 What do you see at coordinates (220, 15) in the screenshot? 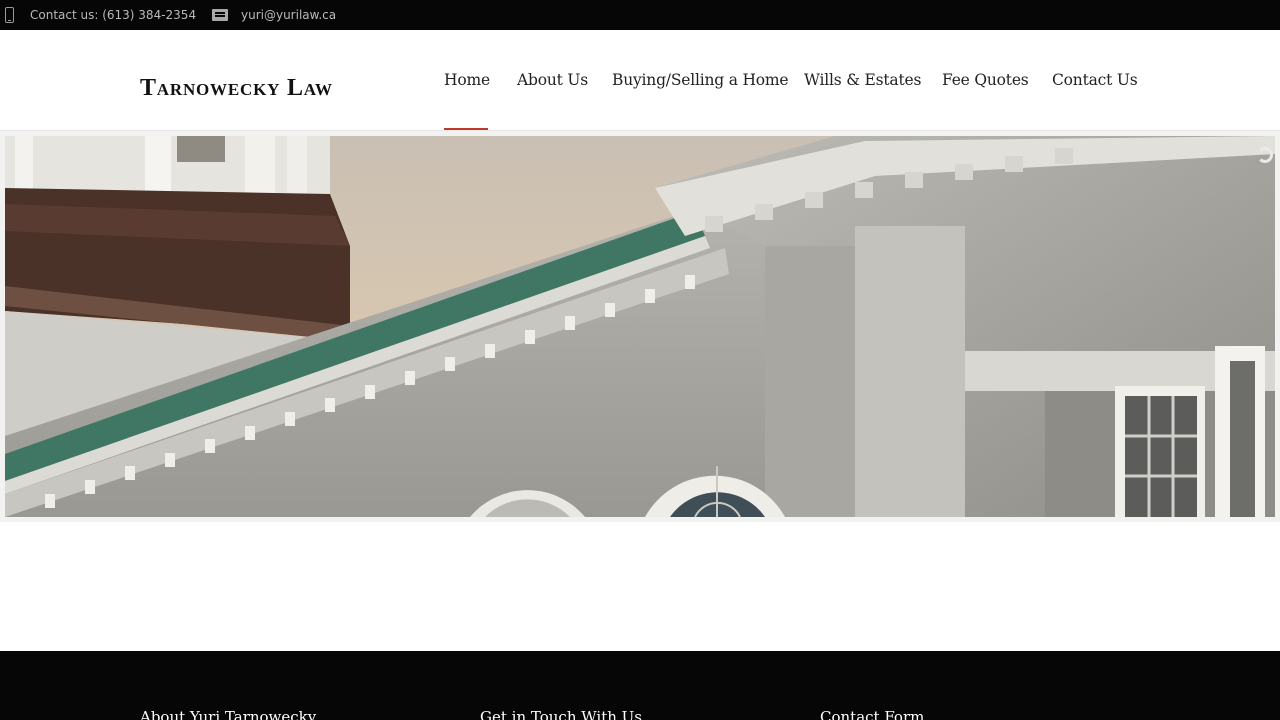
I see `envelope-icon` at bounding box center [220, 15].